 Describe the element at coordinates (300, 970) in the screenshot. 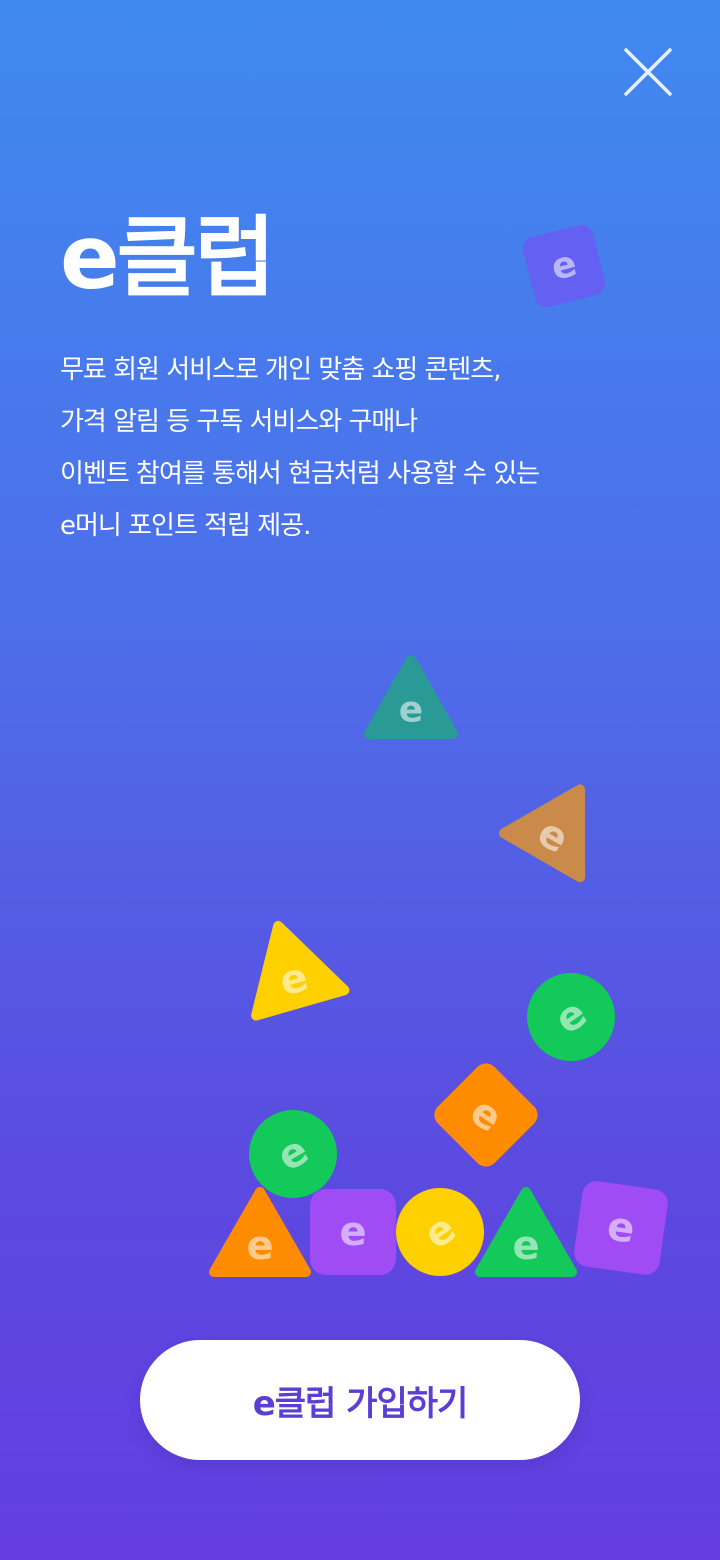

I see `yellow-triangle-coin` at that location.